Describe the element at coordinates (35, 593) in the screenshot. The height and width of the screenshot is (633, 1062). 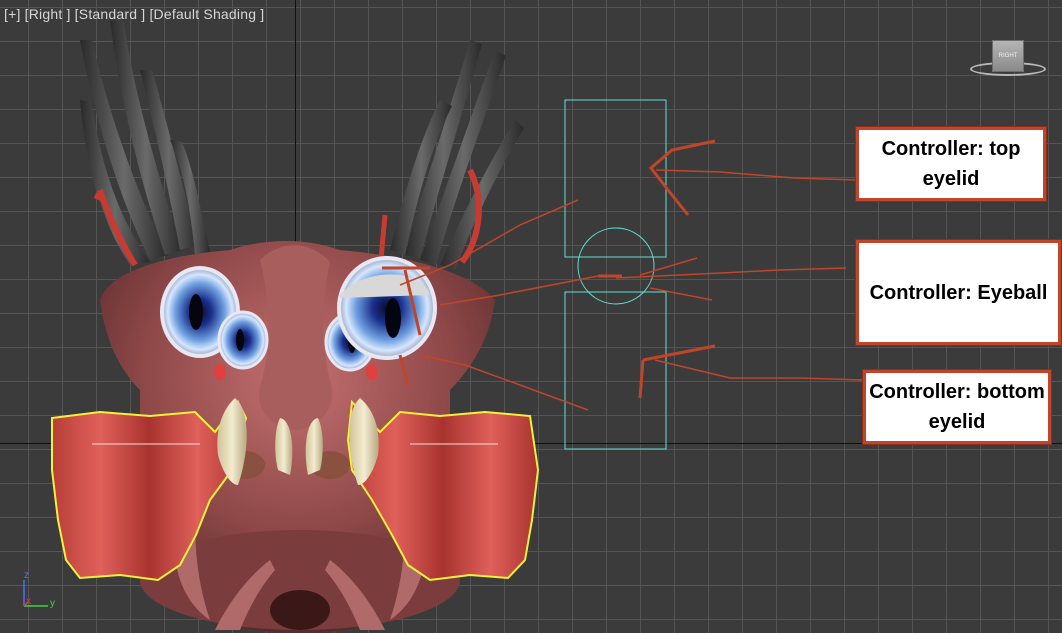
I see `axis-gizmo-lines` at that location.